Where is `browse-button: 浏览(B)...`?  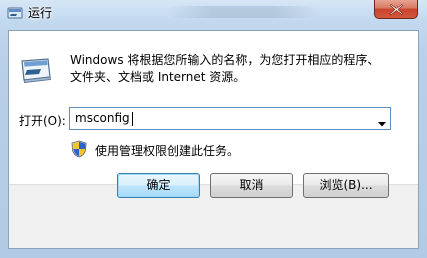 browse-button: 浏览(B)... is located at coordinates (346, 185).